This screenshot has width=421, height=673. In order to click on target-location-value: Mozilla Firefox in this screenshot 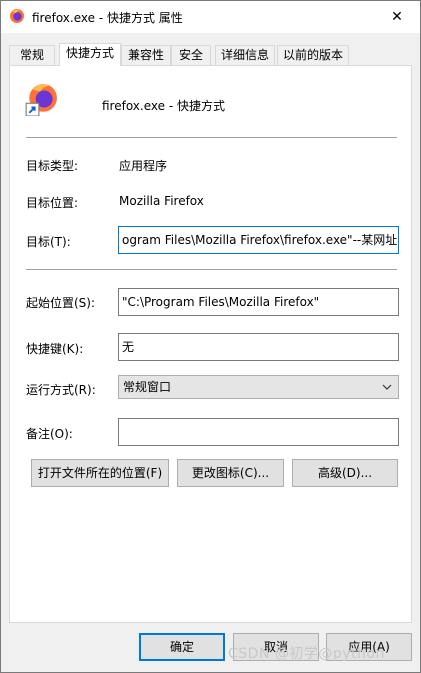, I will do `click(161, 201)`.